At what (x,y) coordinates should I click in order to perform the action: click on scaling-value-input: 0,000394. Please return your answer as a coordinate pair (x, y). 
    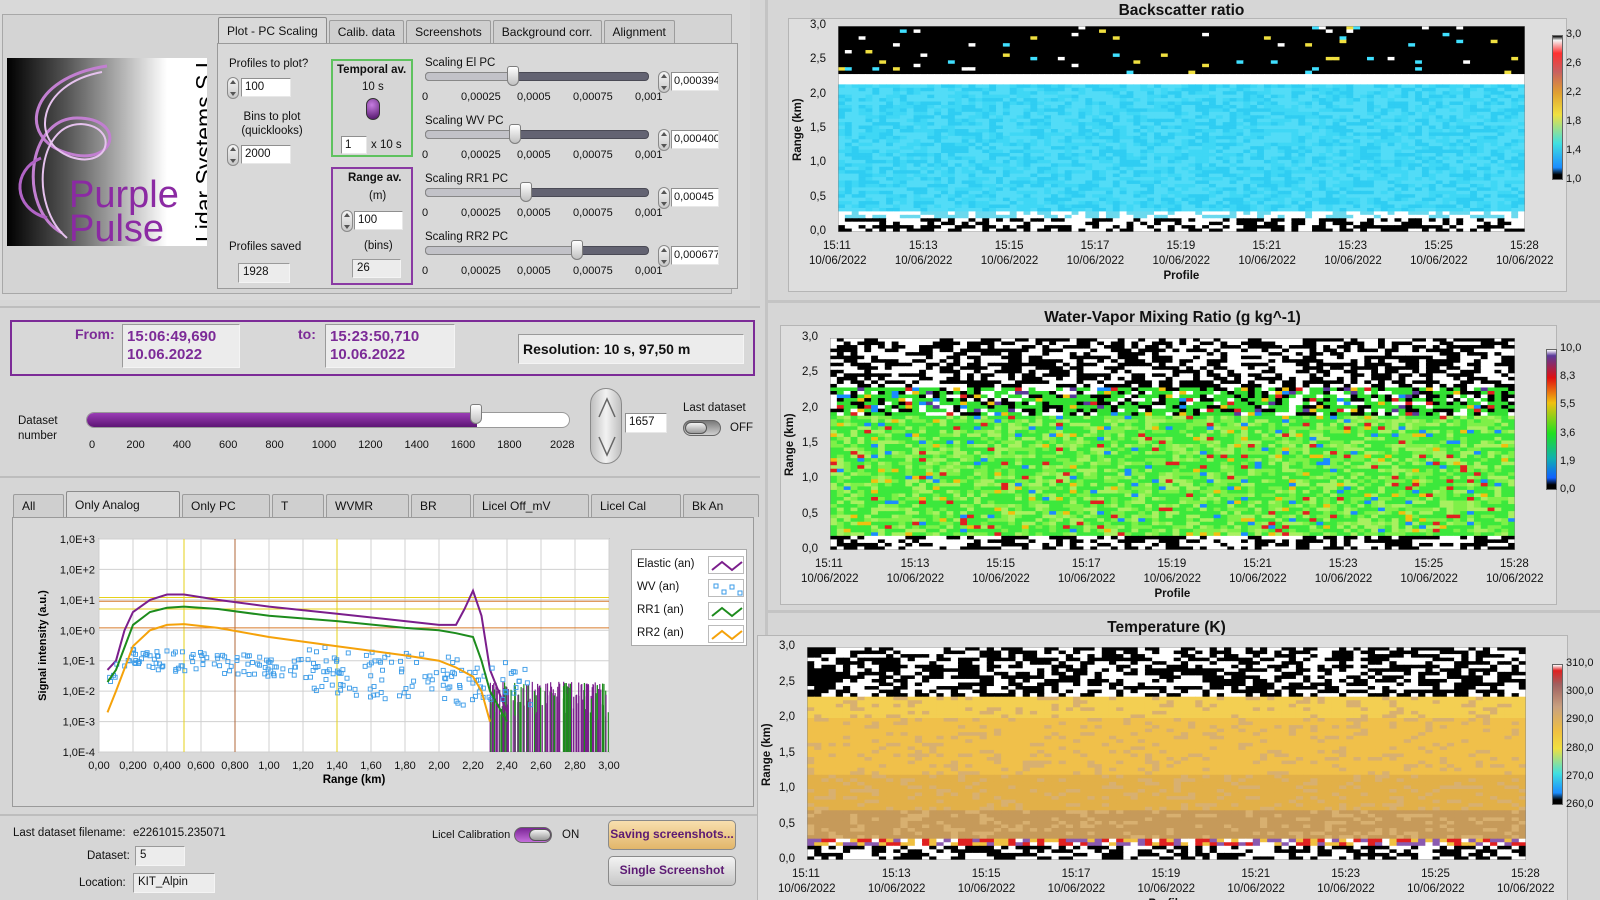
    Looking at the image, I should click on (695, 81).